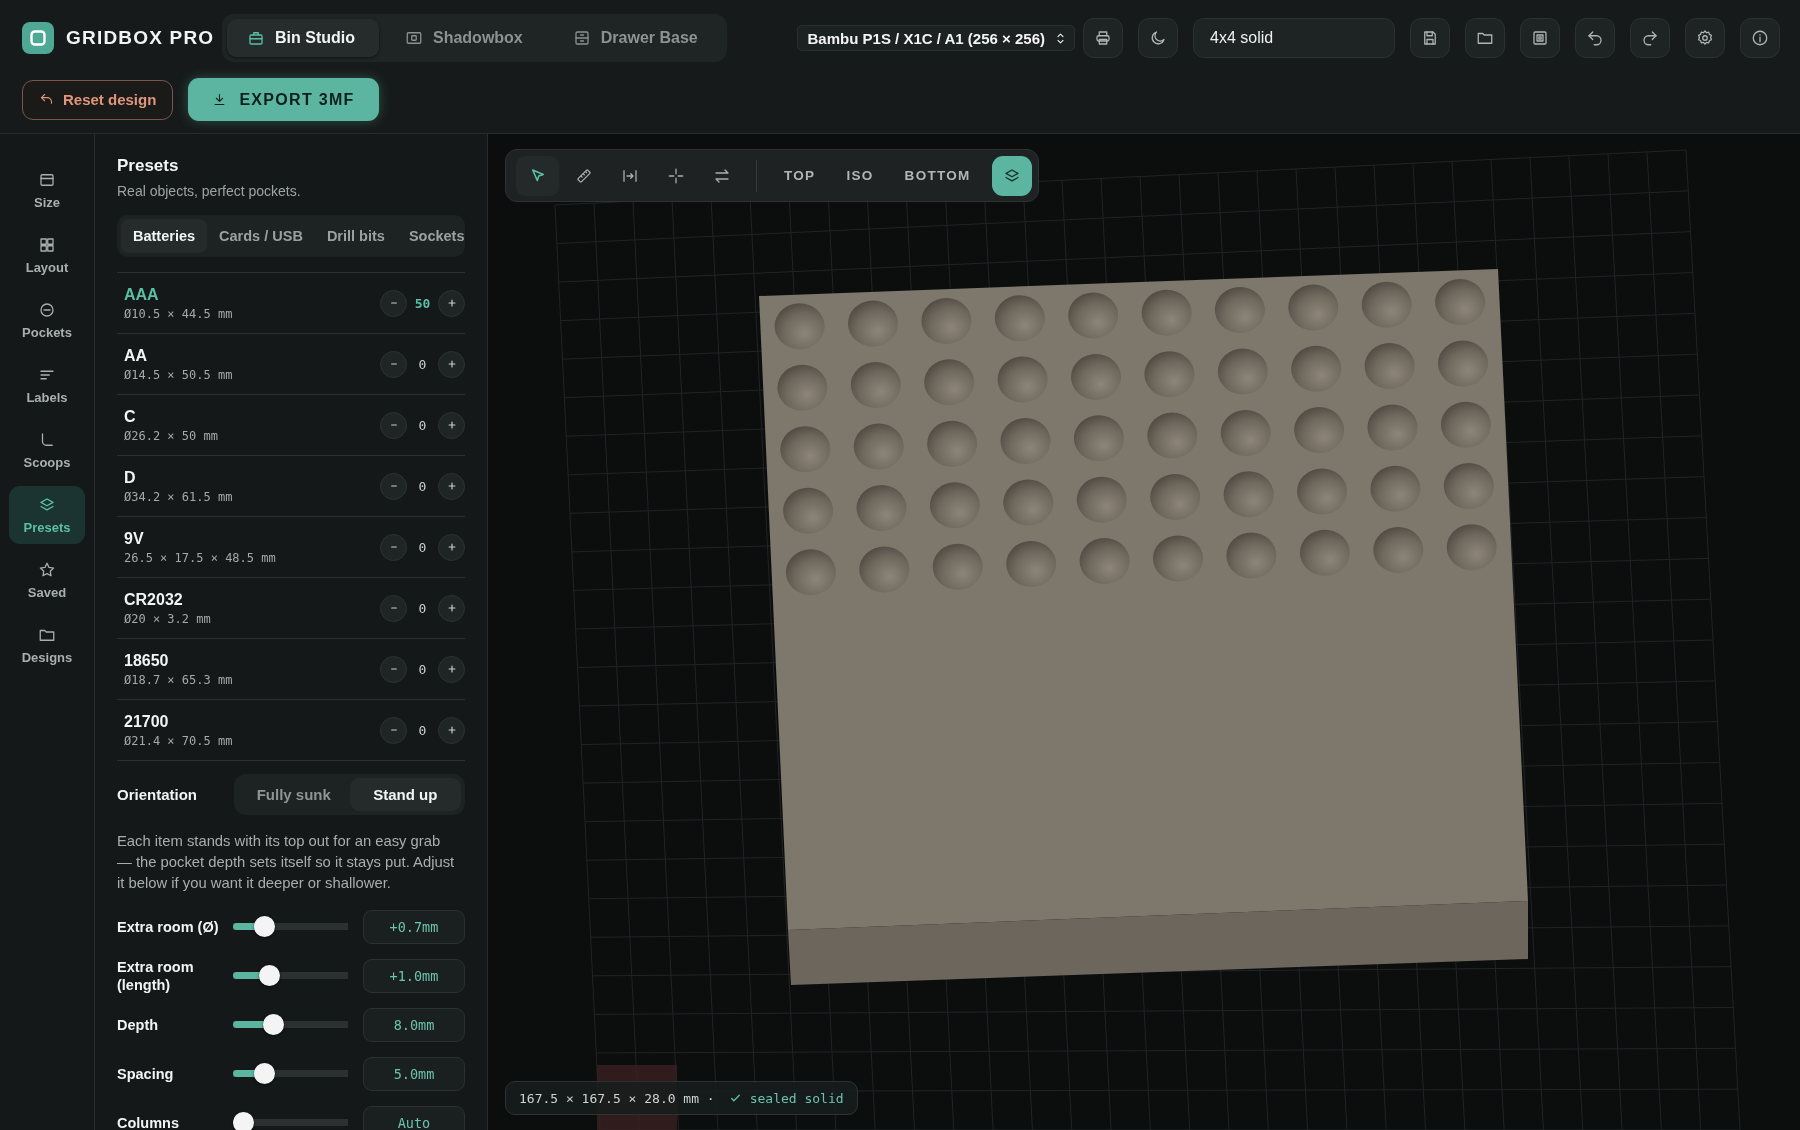 The width and height of the screenshot is (1800, 1130). I want to click on rail-item: Size, so click(47, 190).